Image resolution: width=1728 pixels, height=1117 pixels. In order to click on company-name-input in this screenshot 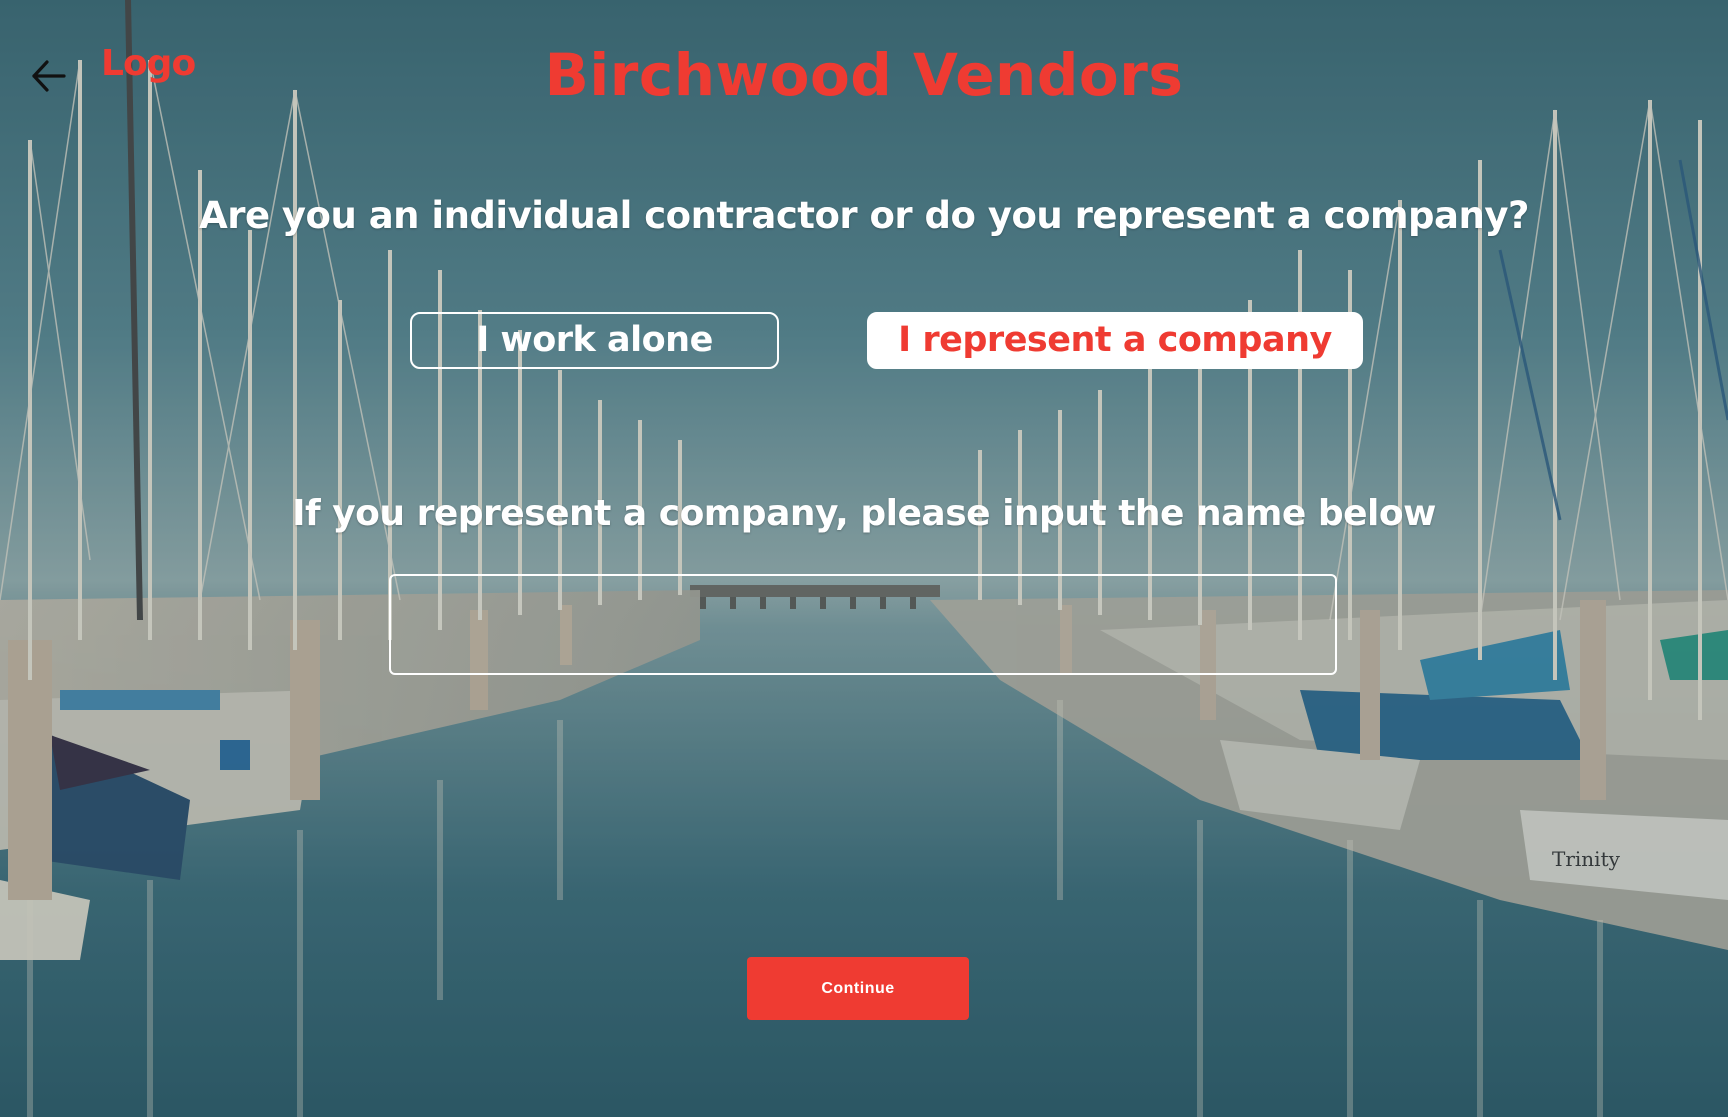, I will do `click(863, 624)`.